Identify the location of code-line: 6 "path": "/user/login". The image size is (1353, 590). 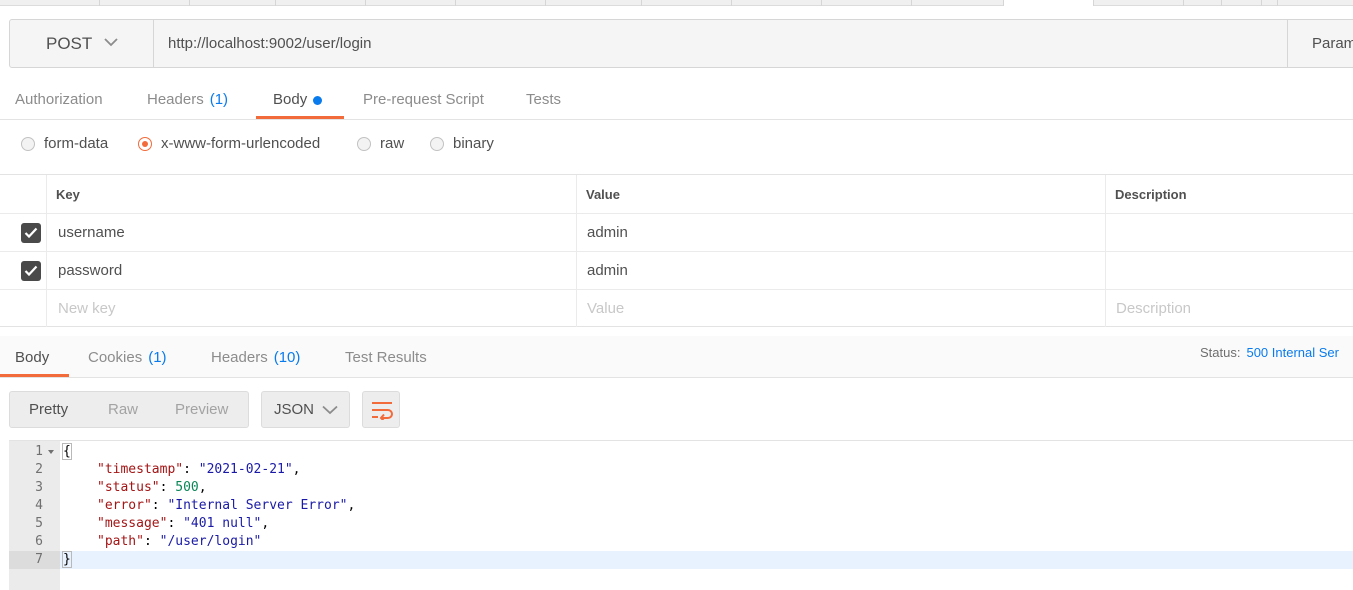
(681, 542).